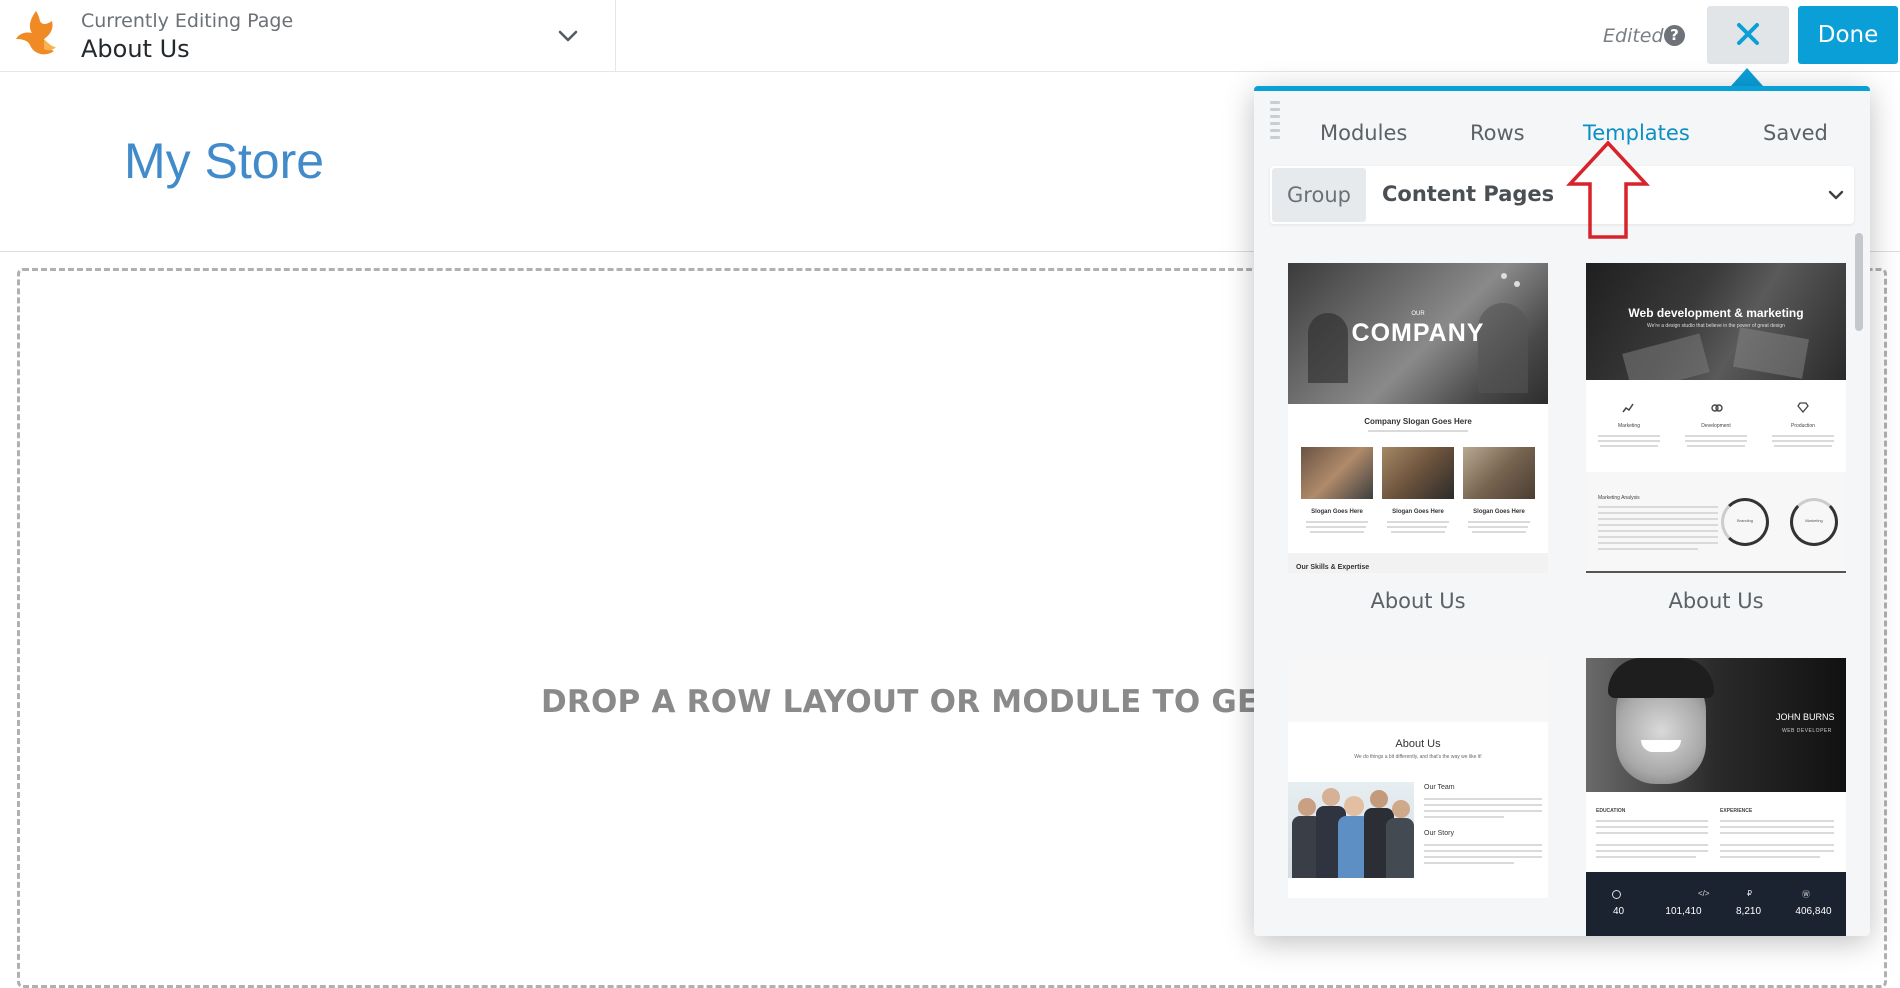  What do you see at coordinates (1418, 314) in the screenshot?
I see `thumb-small-heading: OUR` at bounding box center [1418, 314].